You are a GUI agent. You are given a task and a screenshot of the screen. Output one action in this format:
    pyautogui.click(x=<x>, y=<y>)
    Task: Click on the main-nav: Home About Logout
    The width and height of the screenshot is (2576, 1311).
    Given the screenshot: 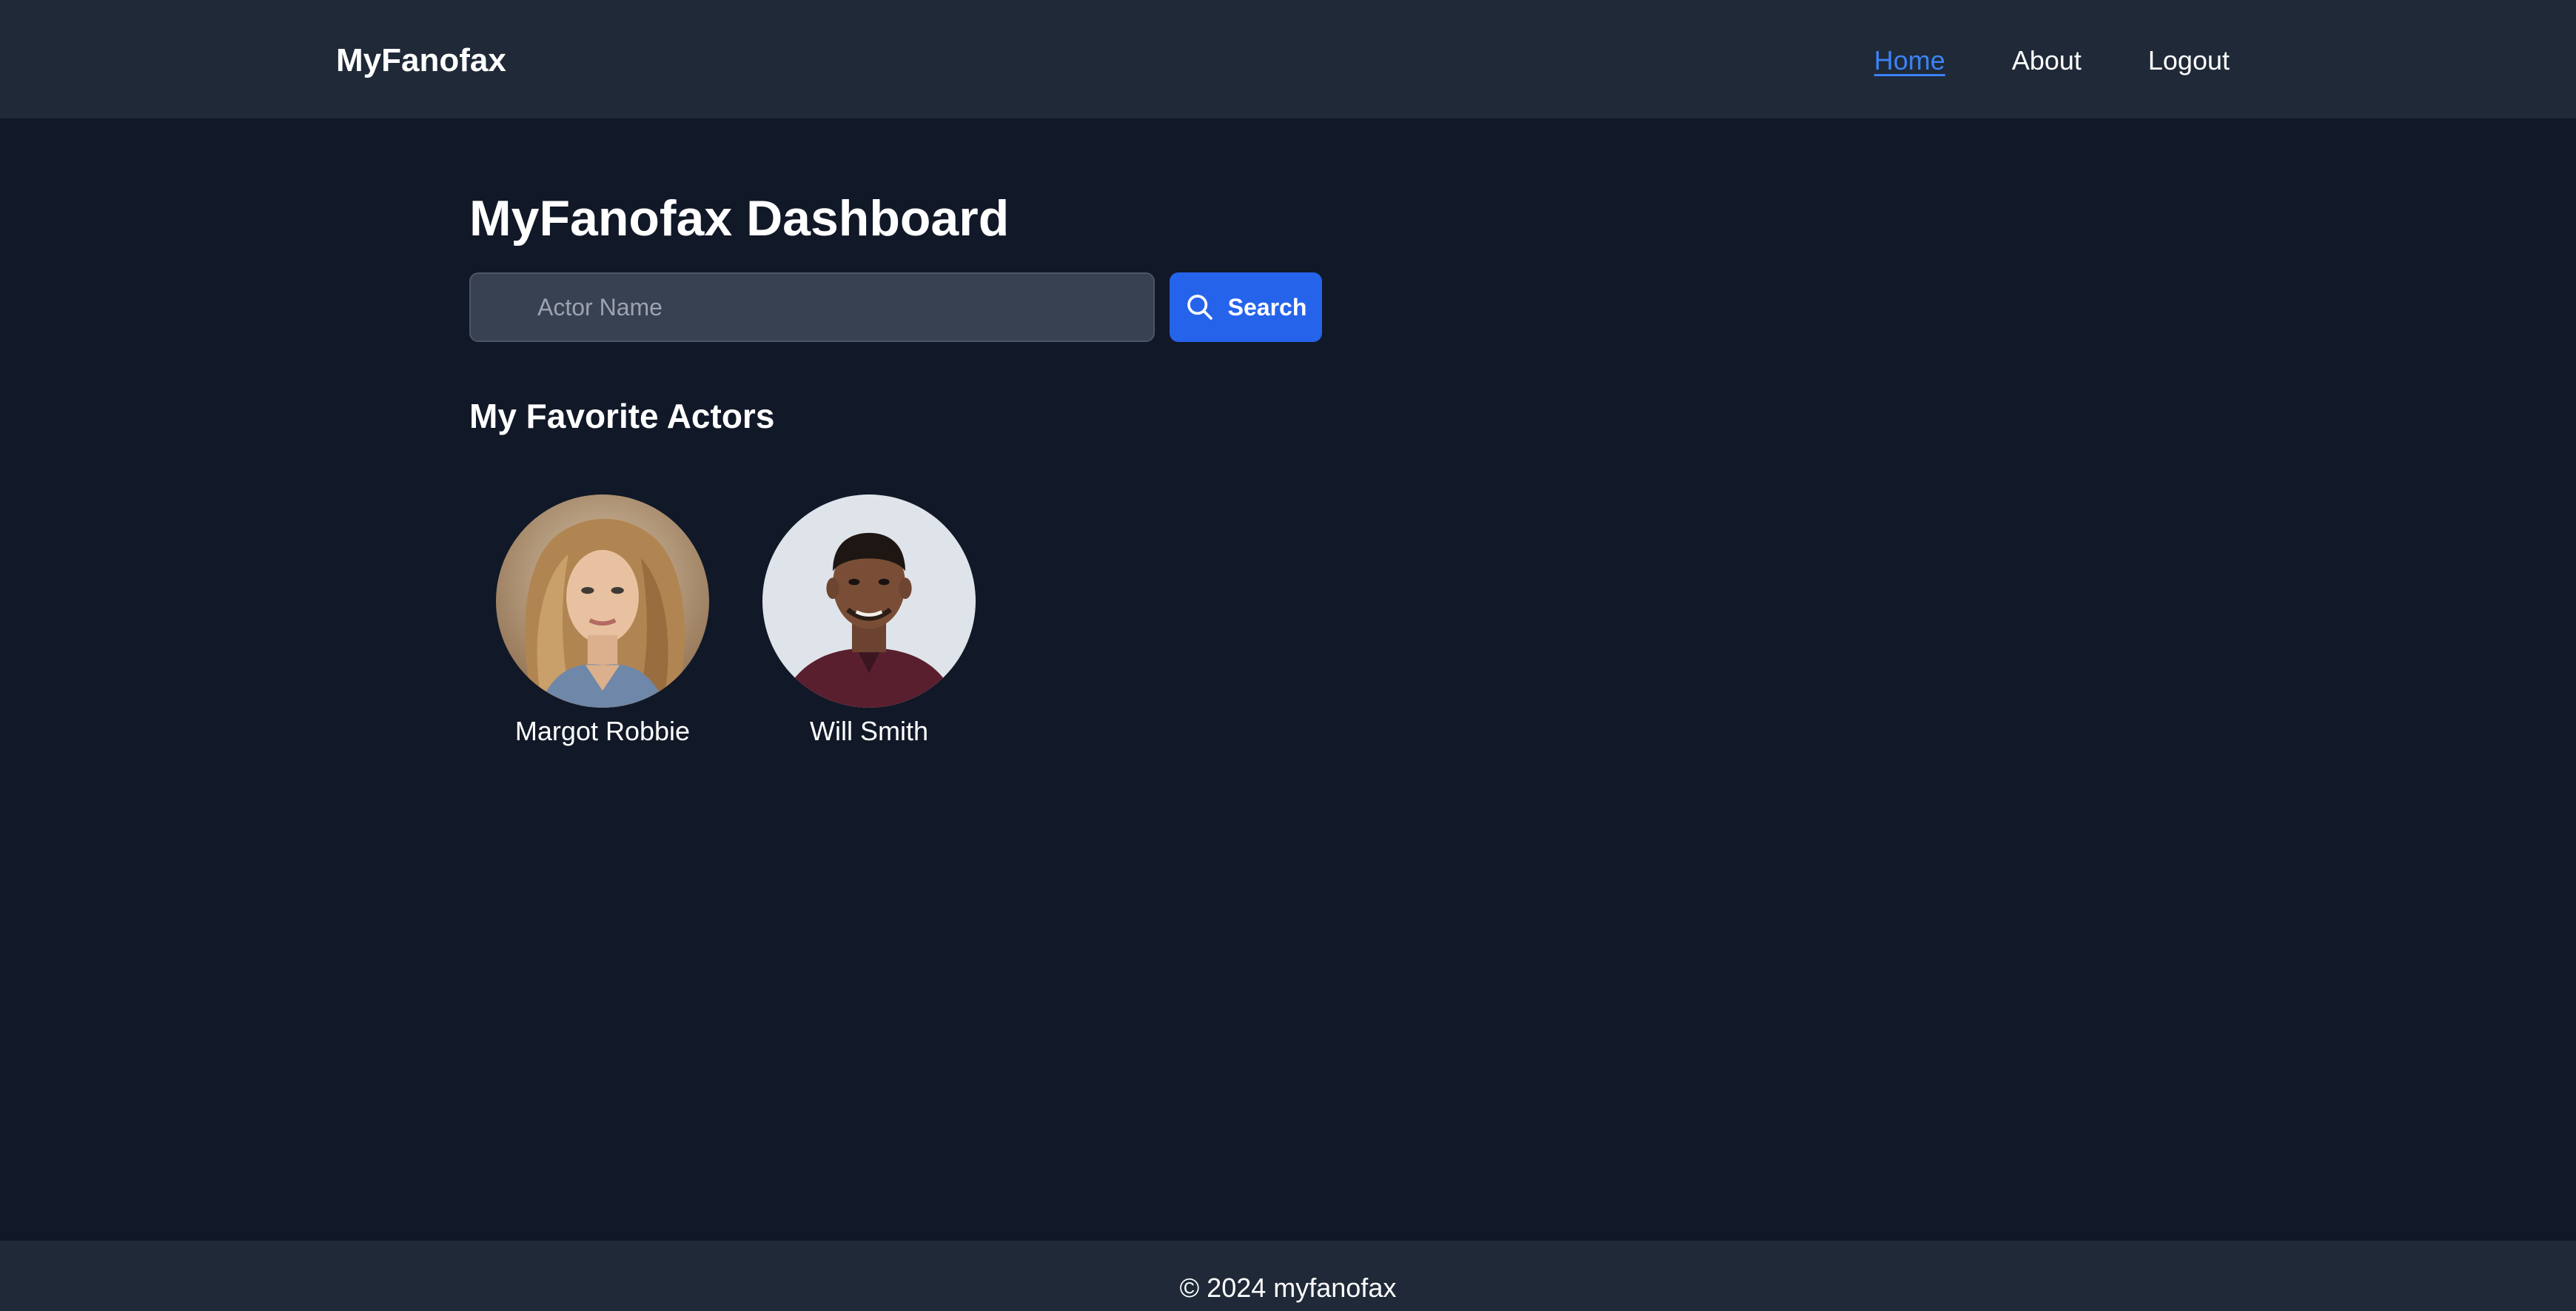 What is the action you would take?
    pyautogui.click(x=2052, y=61)
    